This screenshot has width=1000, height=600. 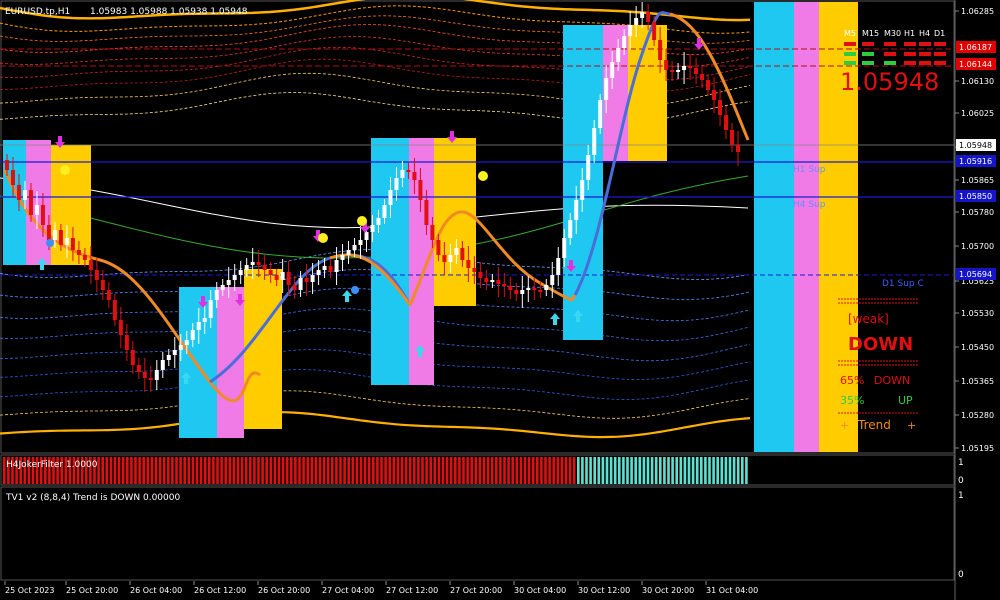 What do you see at coordinates (977, 415) in the screenshot?
I see `price-axis-label: 1.05280` at bounding box center [977, 415].